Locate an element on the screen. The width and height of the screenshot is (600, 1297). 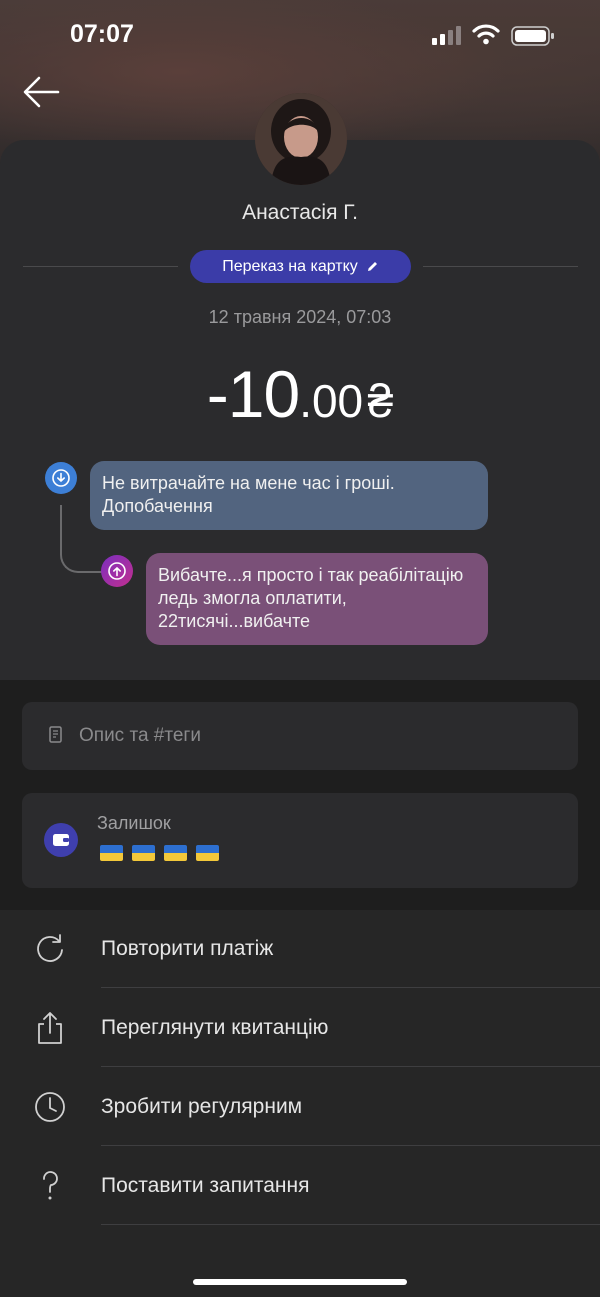
wifi-icon is located at coordinates (486, 34).